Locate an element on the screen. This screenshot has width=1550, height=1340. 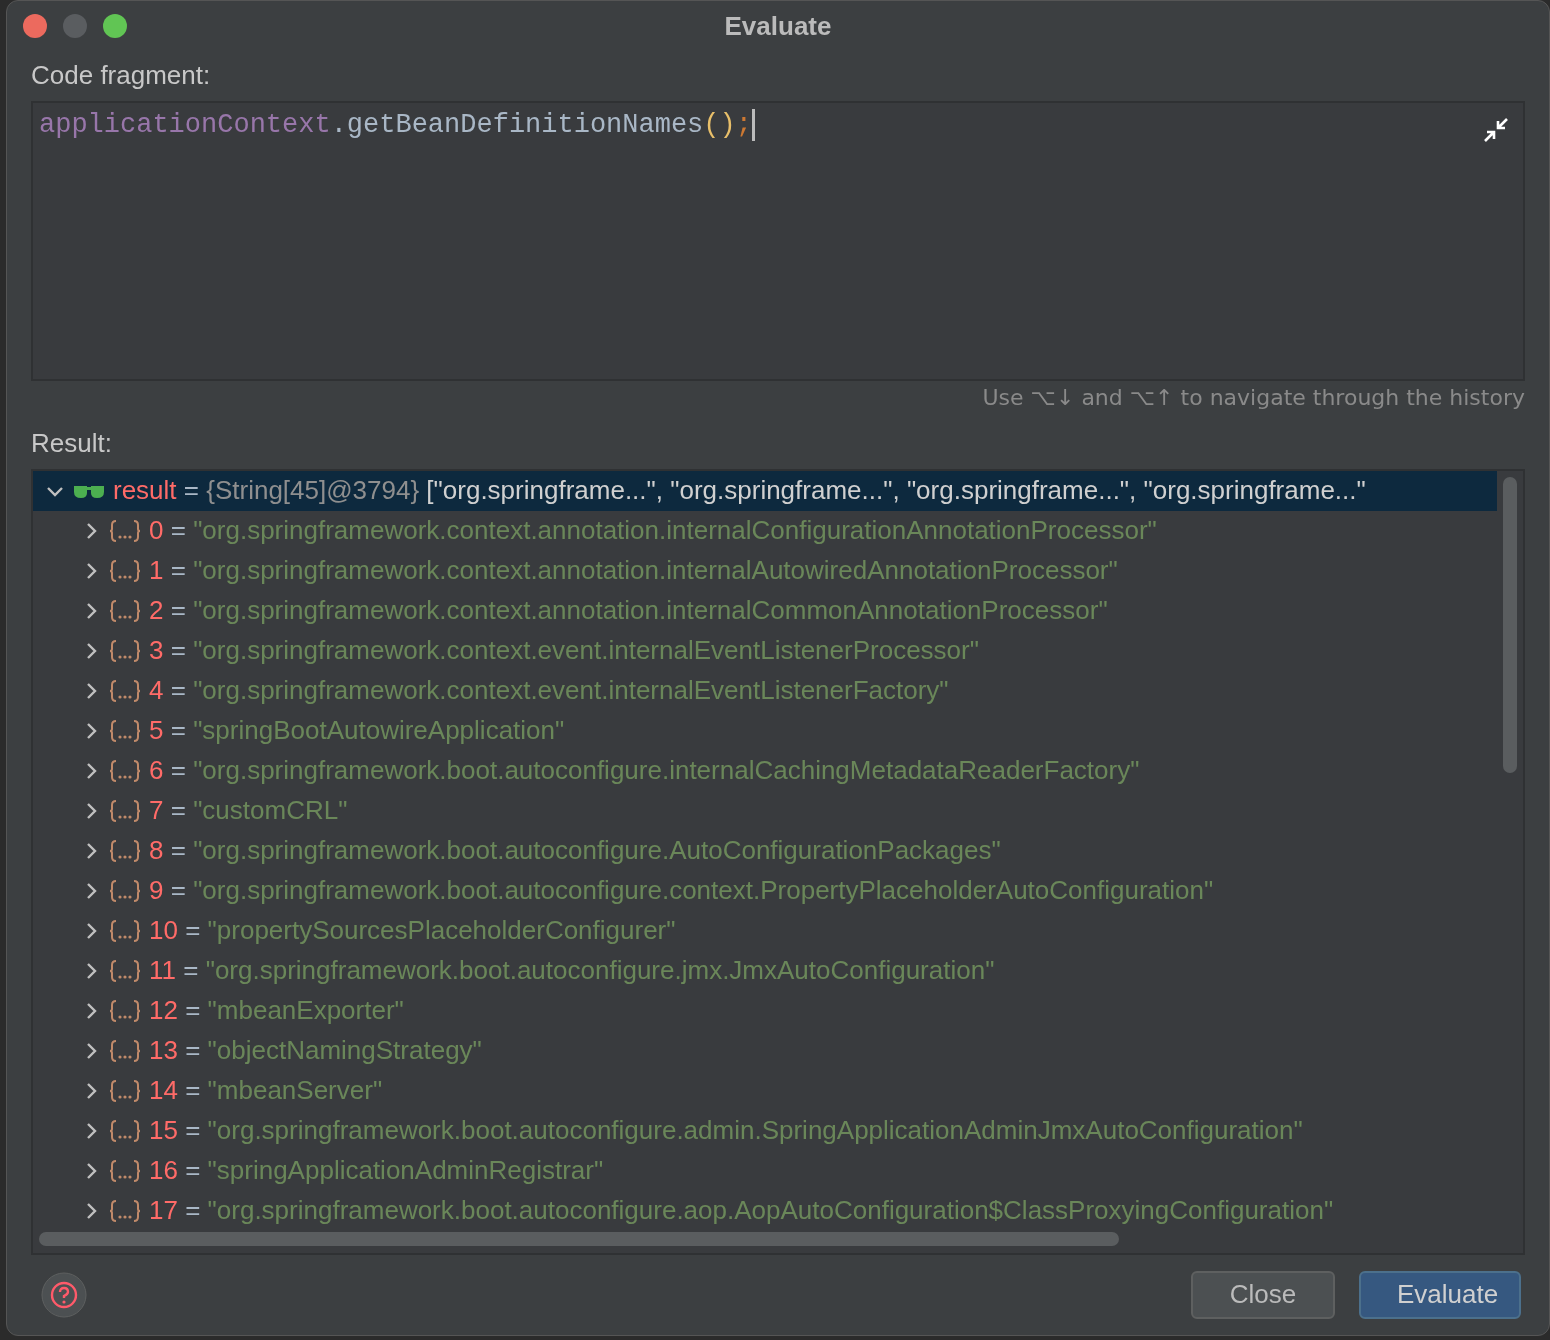
tree-row: 4 = "org.springframework.context.event.internalEventListenerFactory" is located at coordinates (765, 690).